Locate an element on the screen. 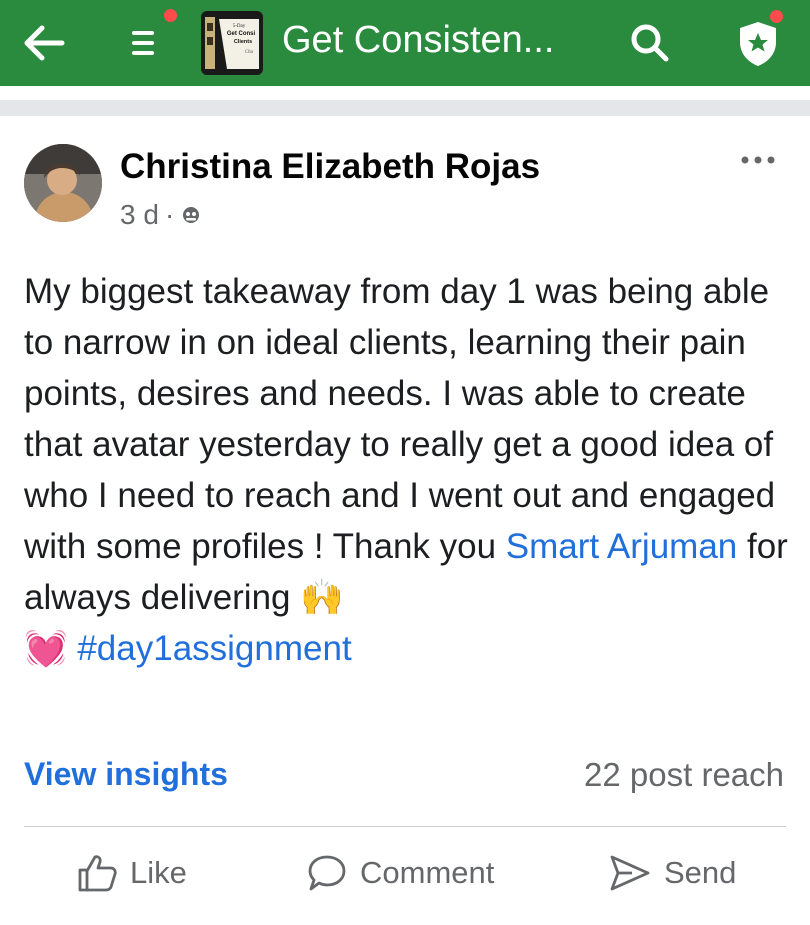 This screenshot has height=925, width=810. back-arrow-icon is located at coordinates (44, 43).